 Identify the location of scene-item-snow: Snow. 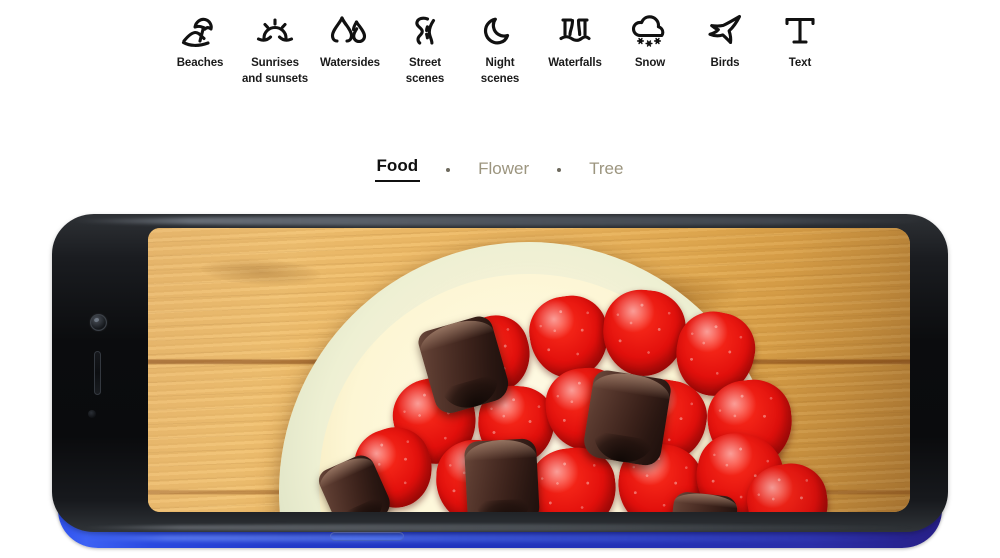
(650, 41).